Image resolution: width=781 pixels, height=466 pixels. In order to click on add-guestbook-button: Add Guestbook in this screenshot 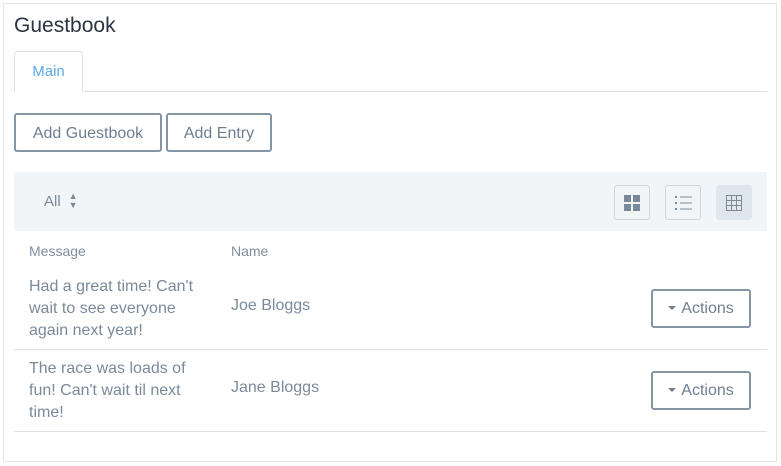, I will do `click(88, 132)`.